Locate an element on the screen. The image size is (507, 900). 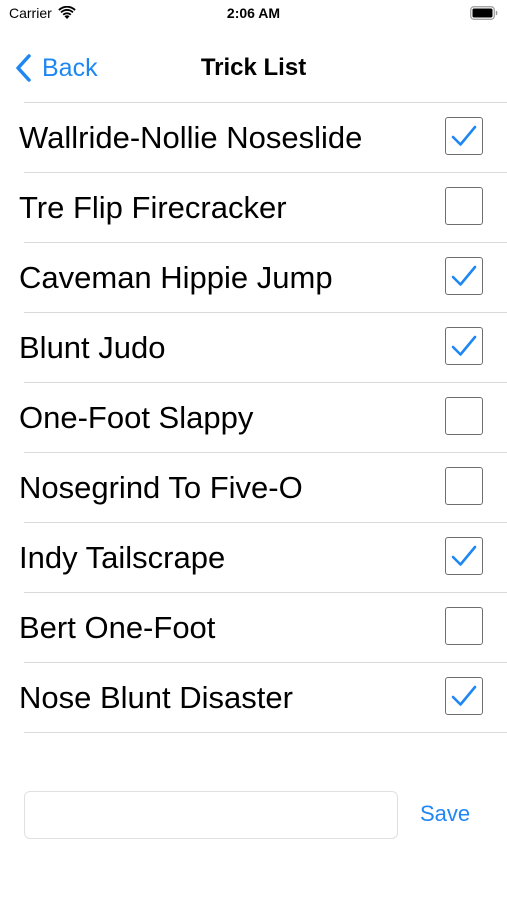
trick-name: One-Foot Slappy is located at coordinates (136, 417).